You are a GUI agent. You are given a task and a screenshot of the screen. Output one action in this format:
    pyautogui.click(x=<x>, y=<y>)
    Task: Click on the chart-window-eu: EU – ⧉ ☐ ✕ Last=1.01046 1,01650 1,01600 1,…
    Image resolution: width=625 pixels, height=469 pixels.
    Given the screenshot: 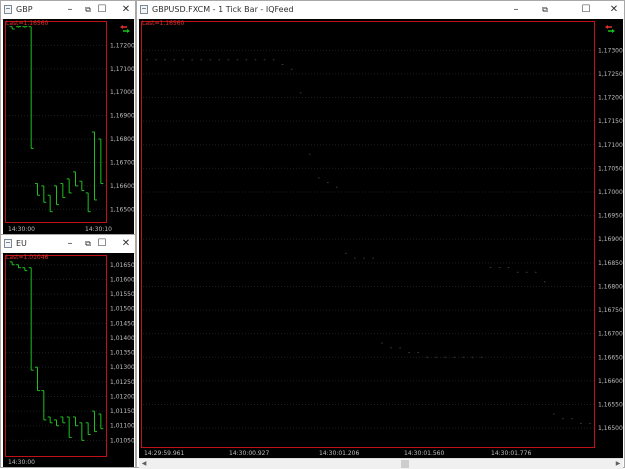 What is the action you would take?
    pyautogui.click(x=68, y=351)
    